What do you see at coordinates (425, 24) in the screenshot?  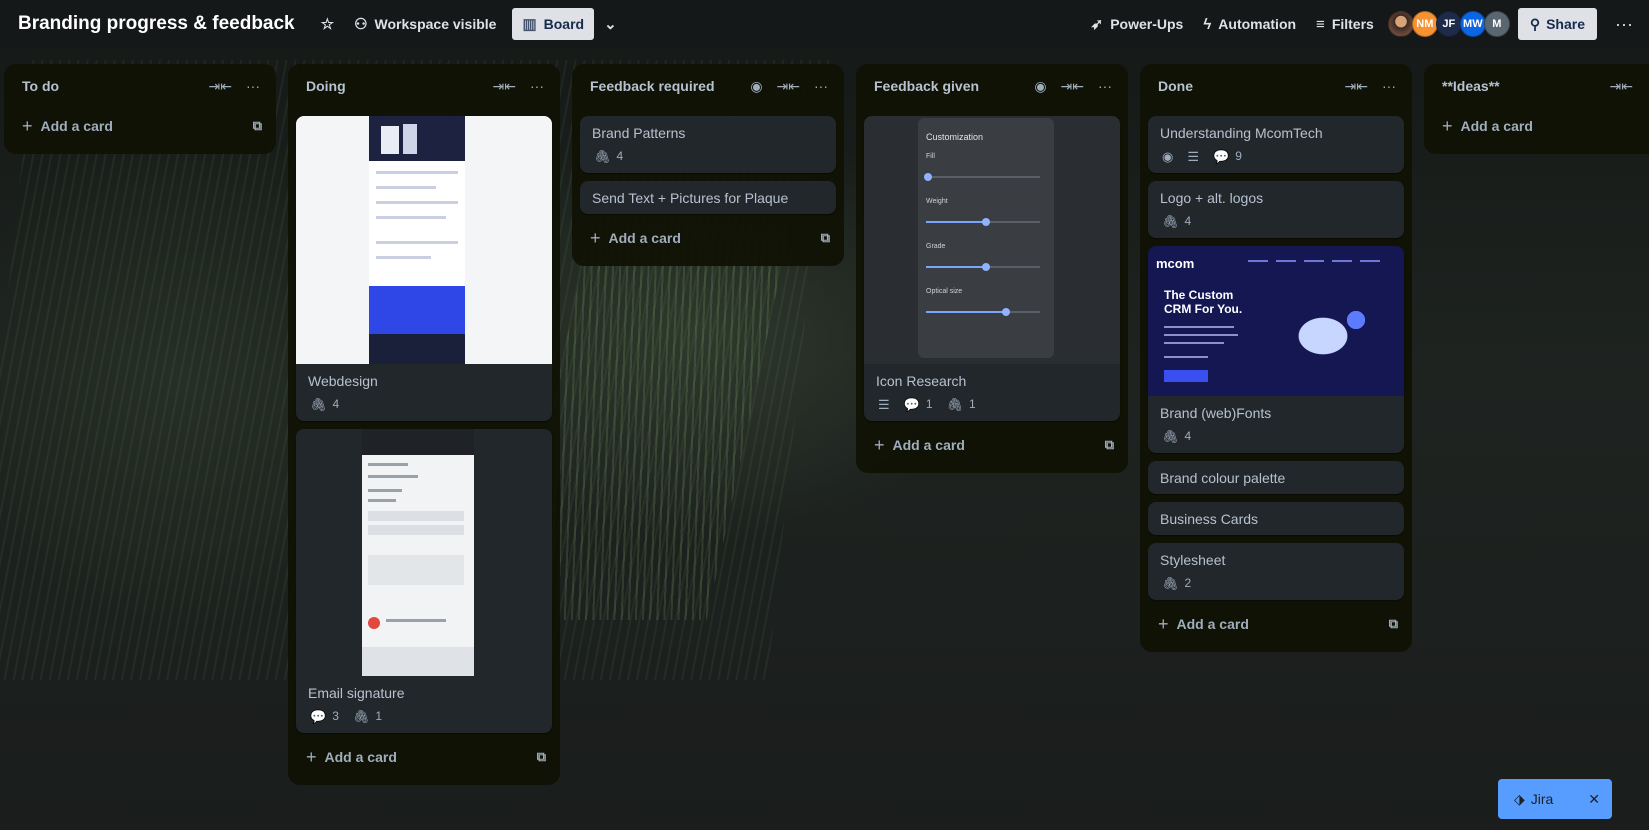 I see `visibility-button: ⚇ Workspace visible` at bounding box center [425, 24].